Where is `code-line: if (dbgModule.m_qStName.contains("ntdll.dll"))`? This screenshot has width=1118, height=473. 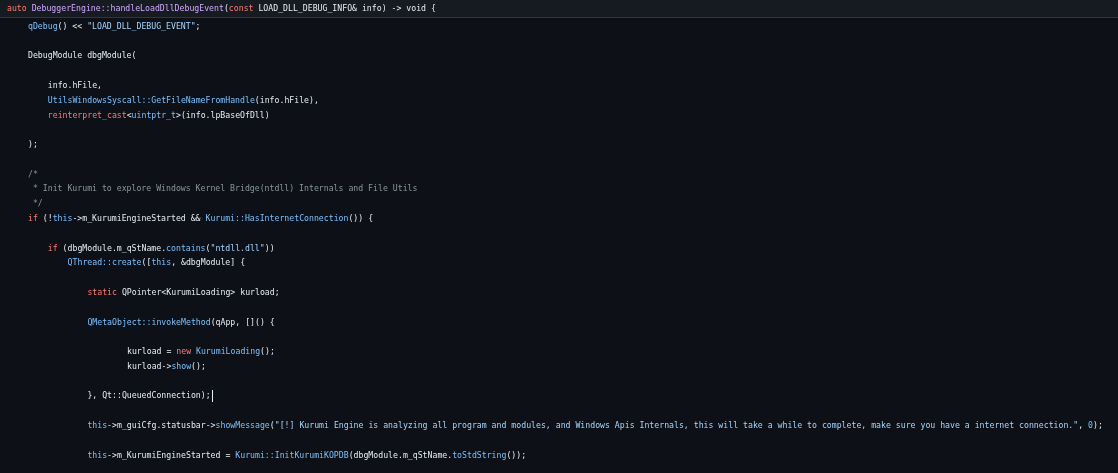 code-line: if (dbgModule.m_qStName.contains("ntdll.dll")) is located at coordinates (161, 248).